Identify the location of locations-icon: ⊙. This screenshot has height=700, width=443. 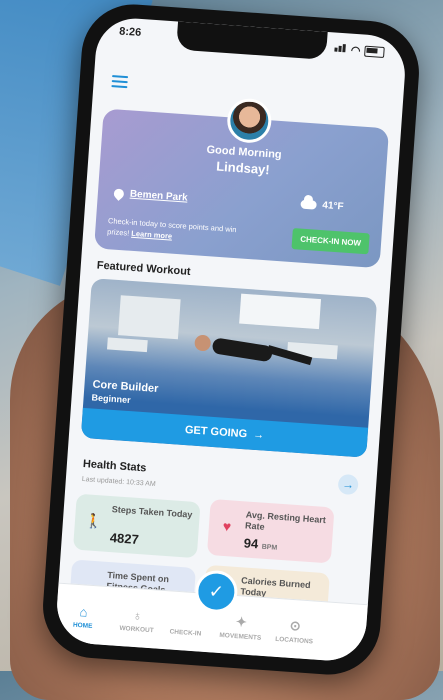
(295, 625).